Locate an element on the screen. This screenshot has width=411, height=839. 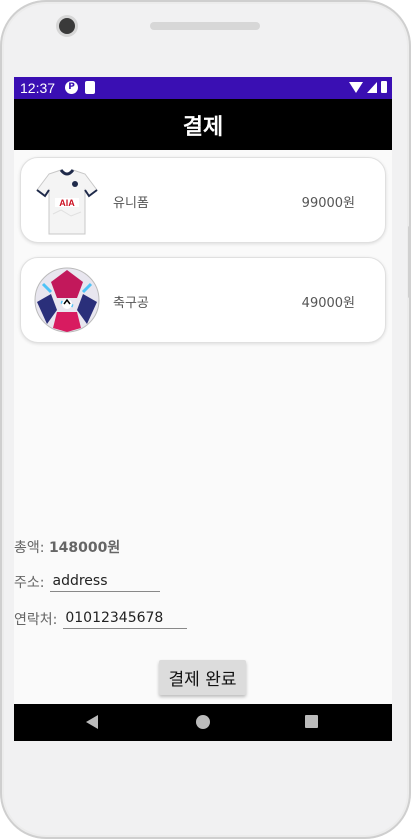
item-name: 유니폼 is located at coordinates (131, 203).